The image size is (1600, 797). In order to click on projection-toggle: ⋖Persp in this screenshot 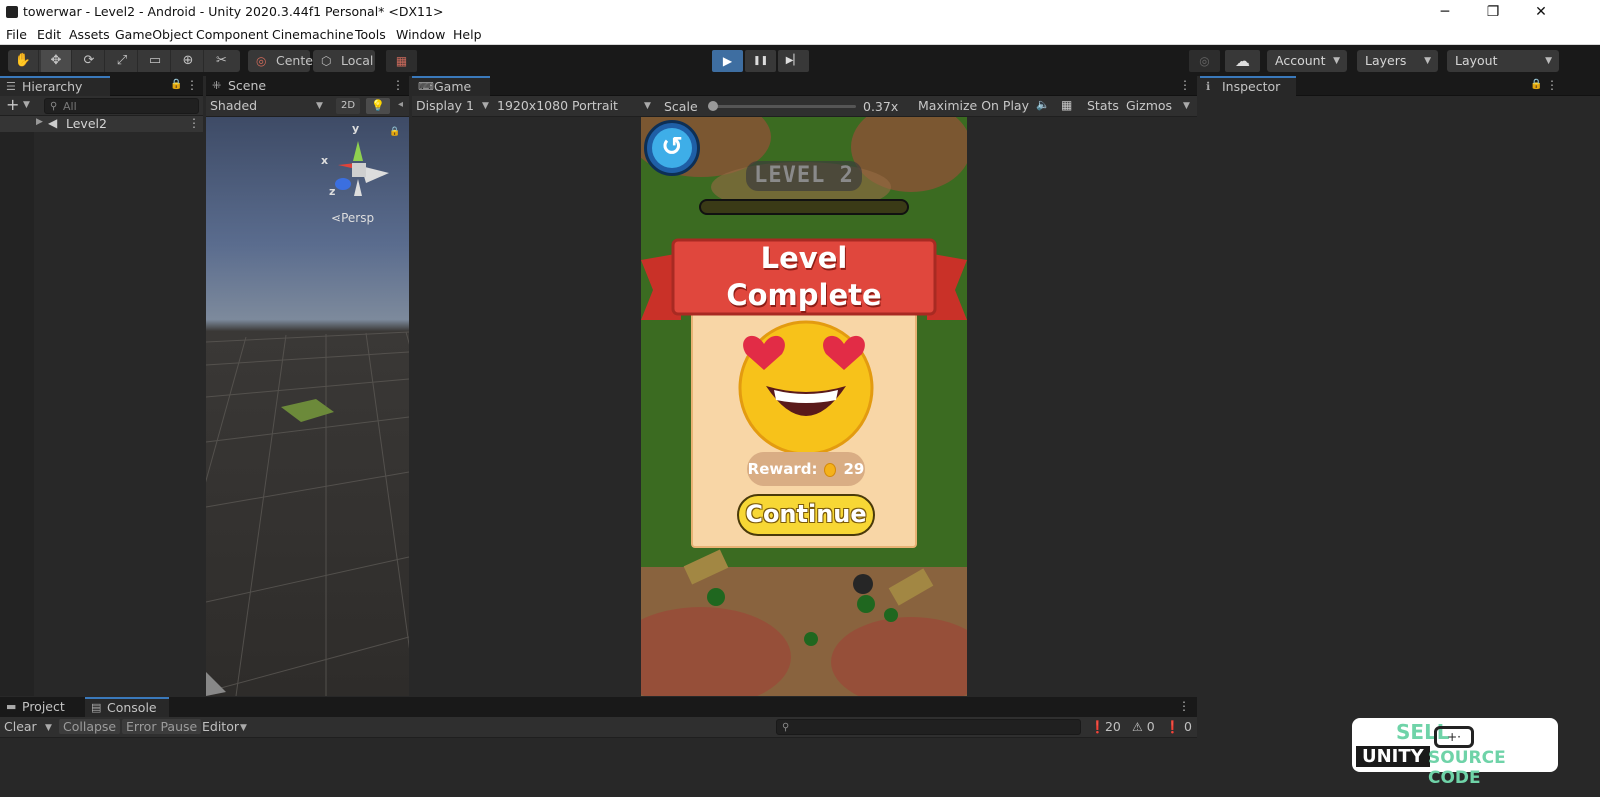, I will do `click(352, 218)`.